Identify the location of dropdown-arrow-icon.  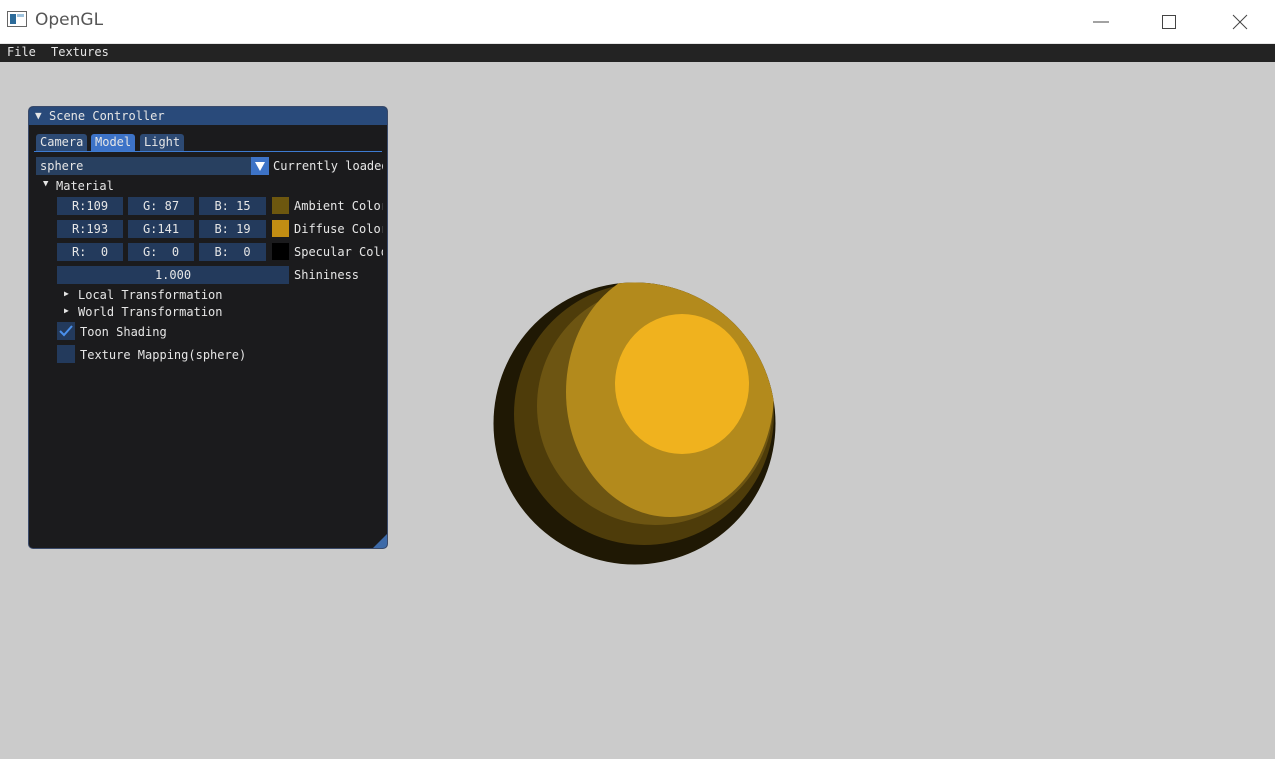
(260, 166).